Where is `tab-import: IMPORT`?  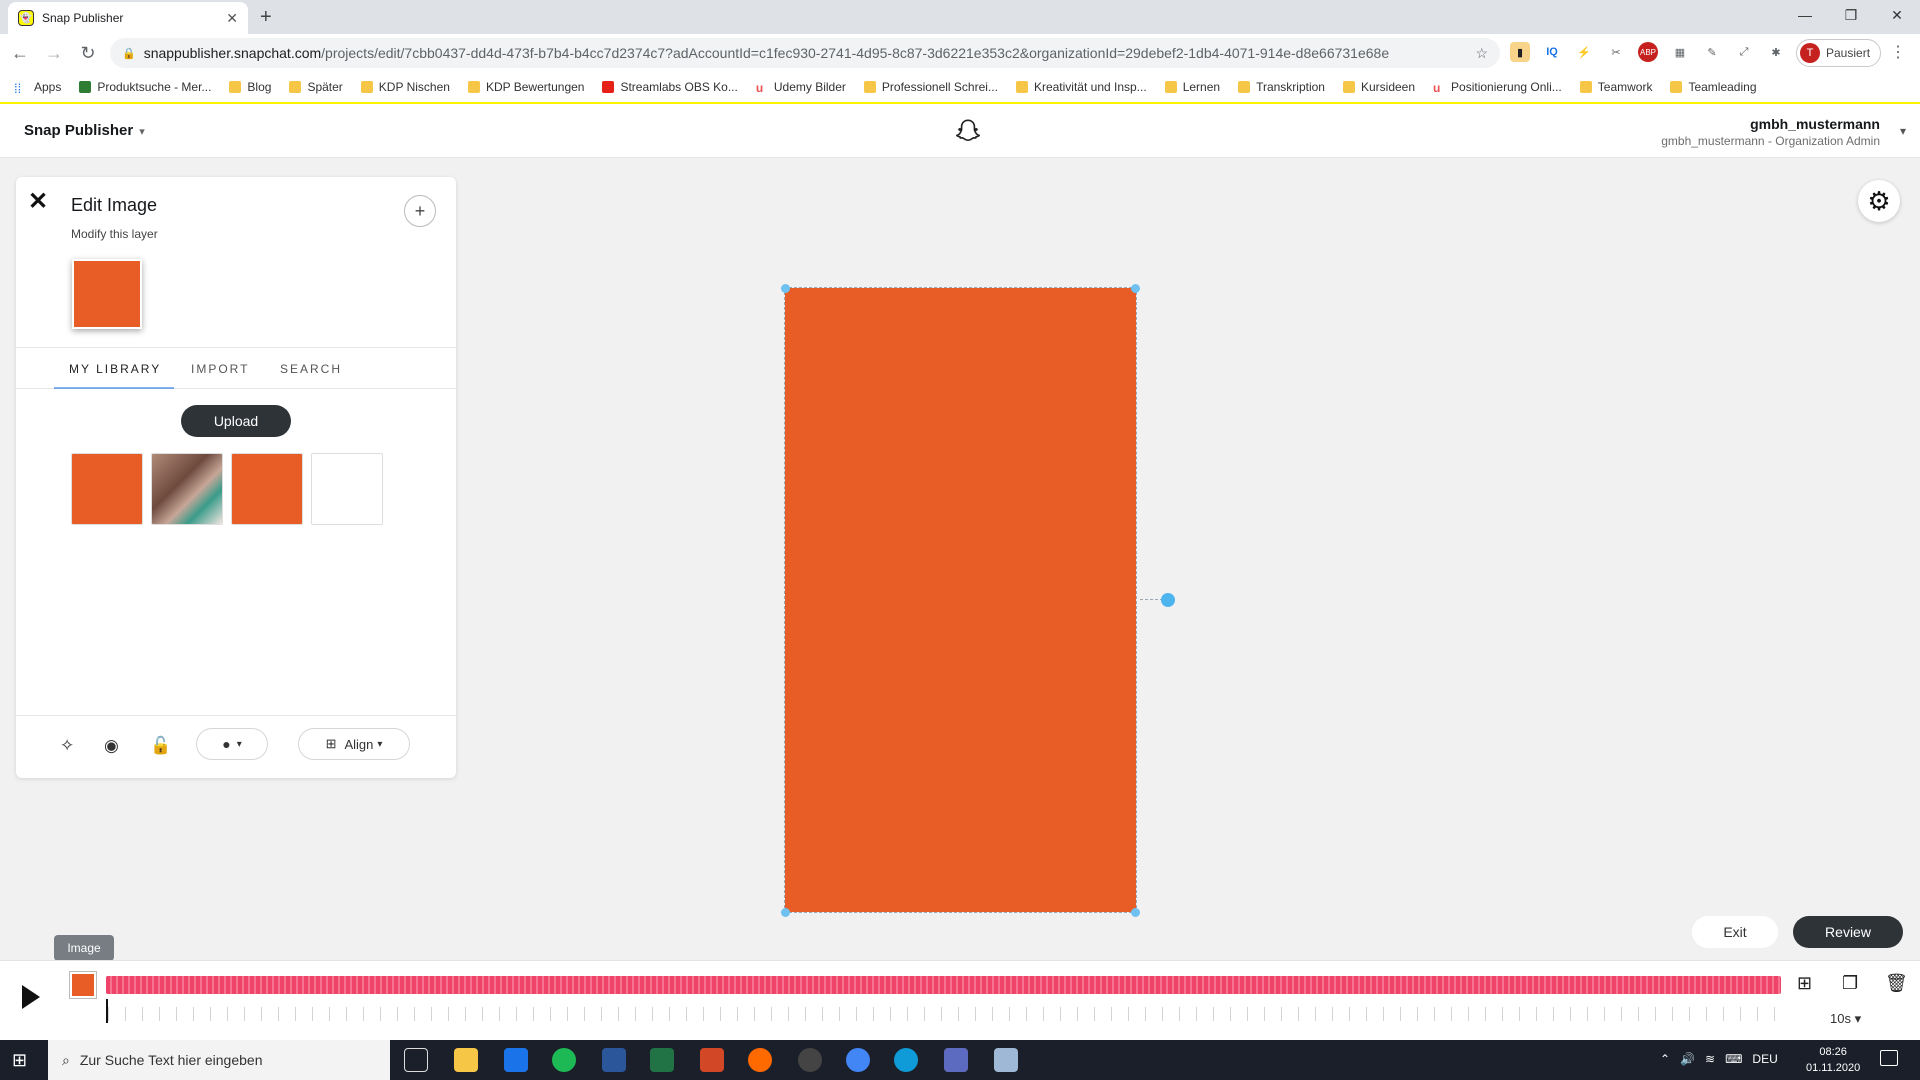
tab-import: IMPORT is located at coordinates (220, 369).